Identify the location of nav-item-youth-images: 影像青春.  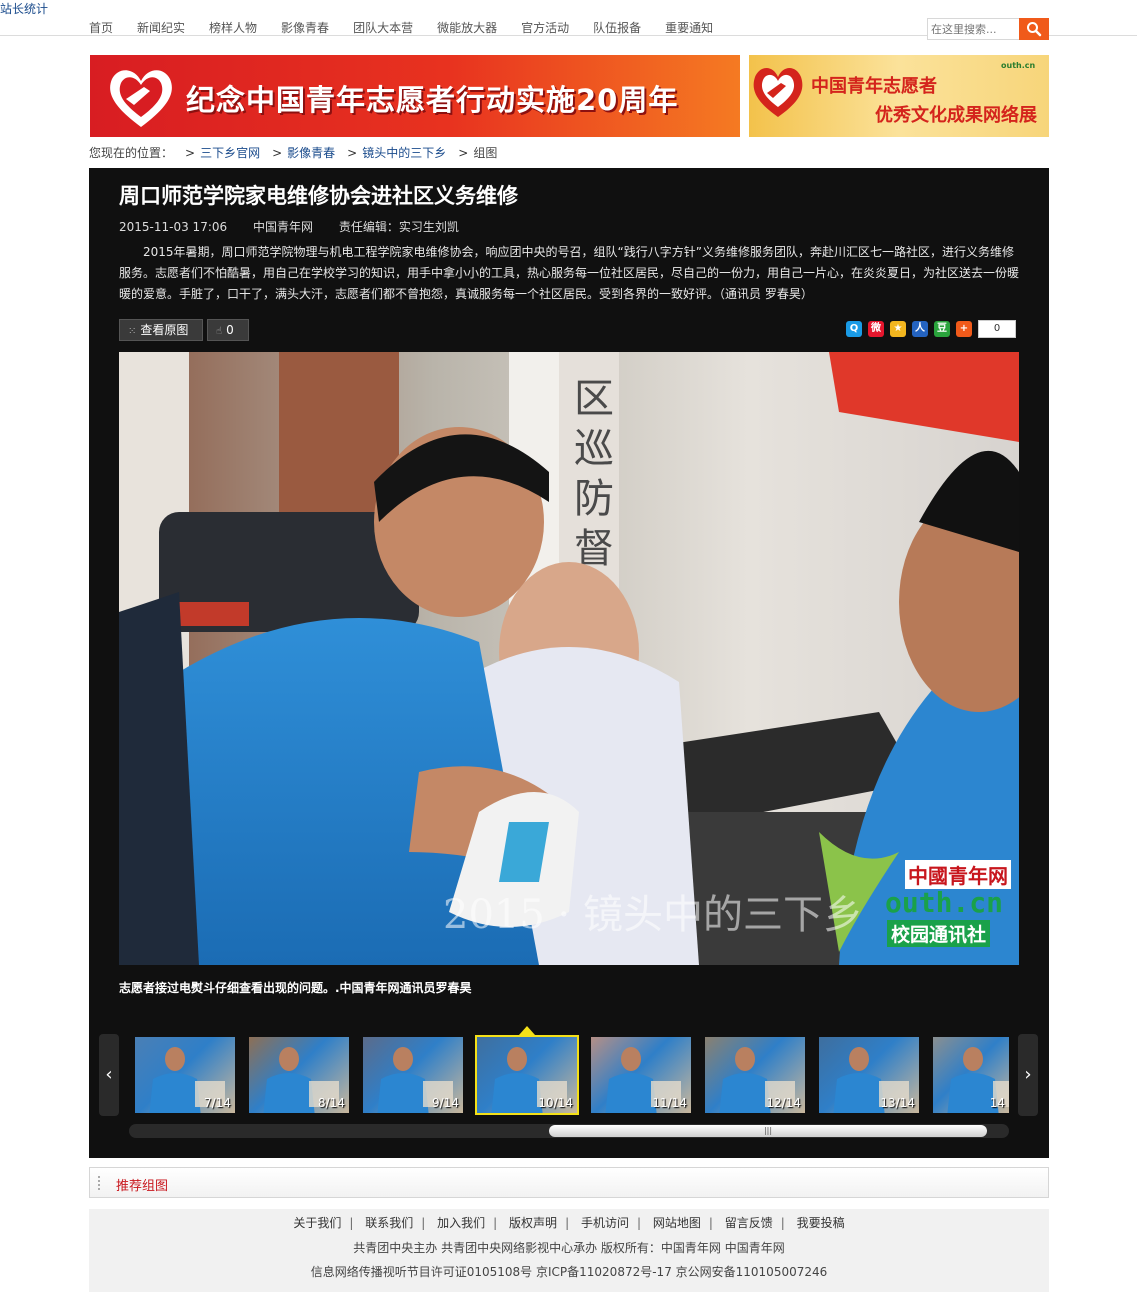
(305, 27).